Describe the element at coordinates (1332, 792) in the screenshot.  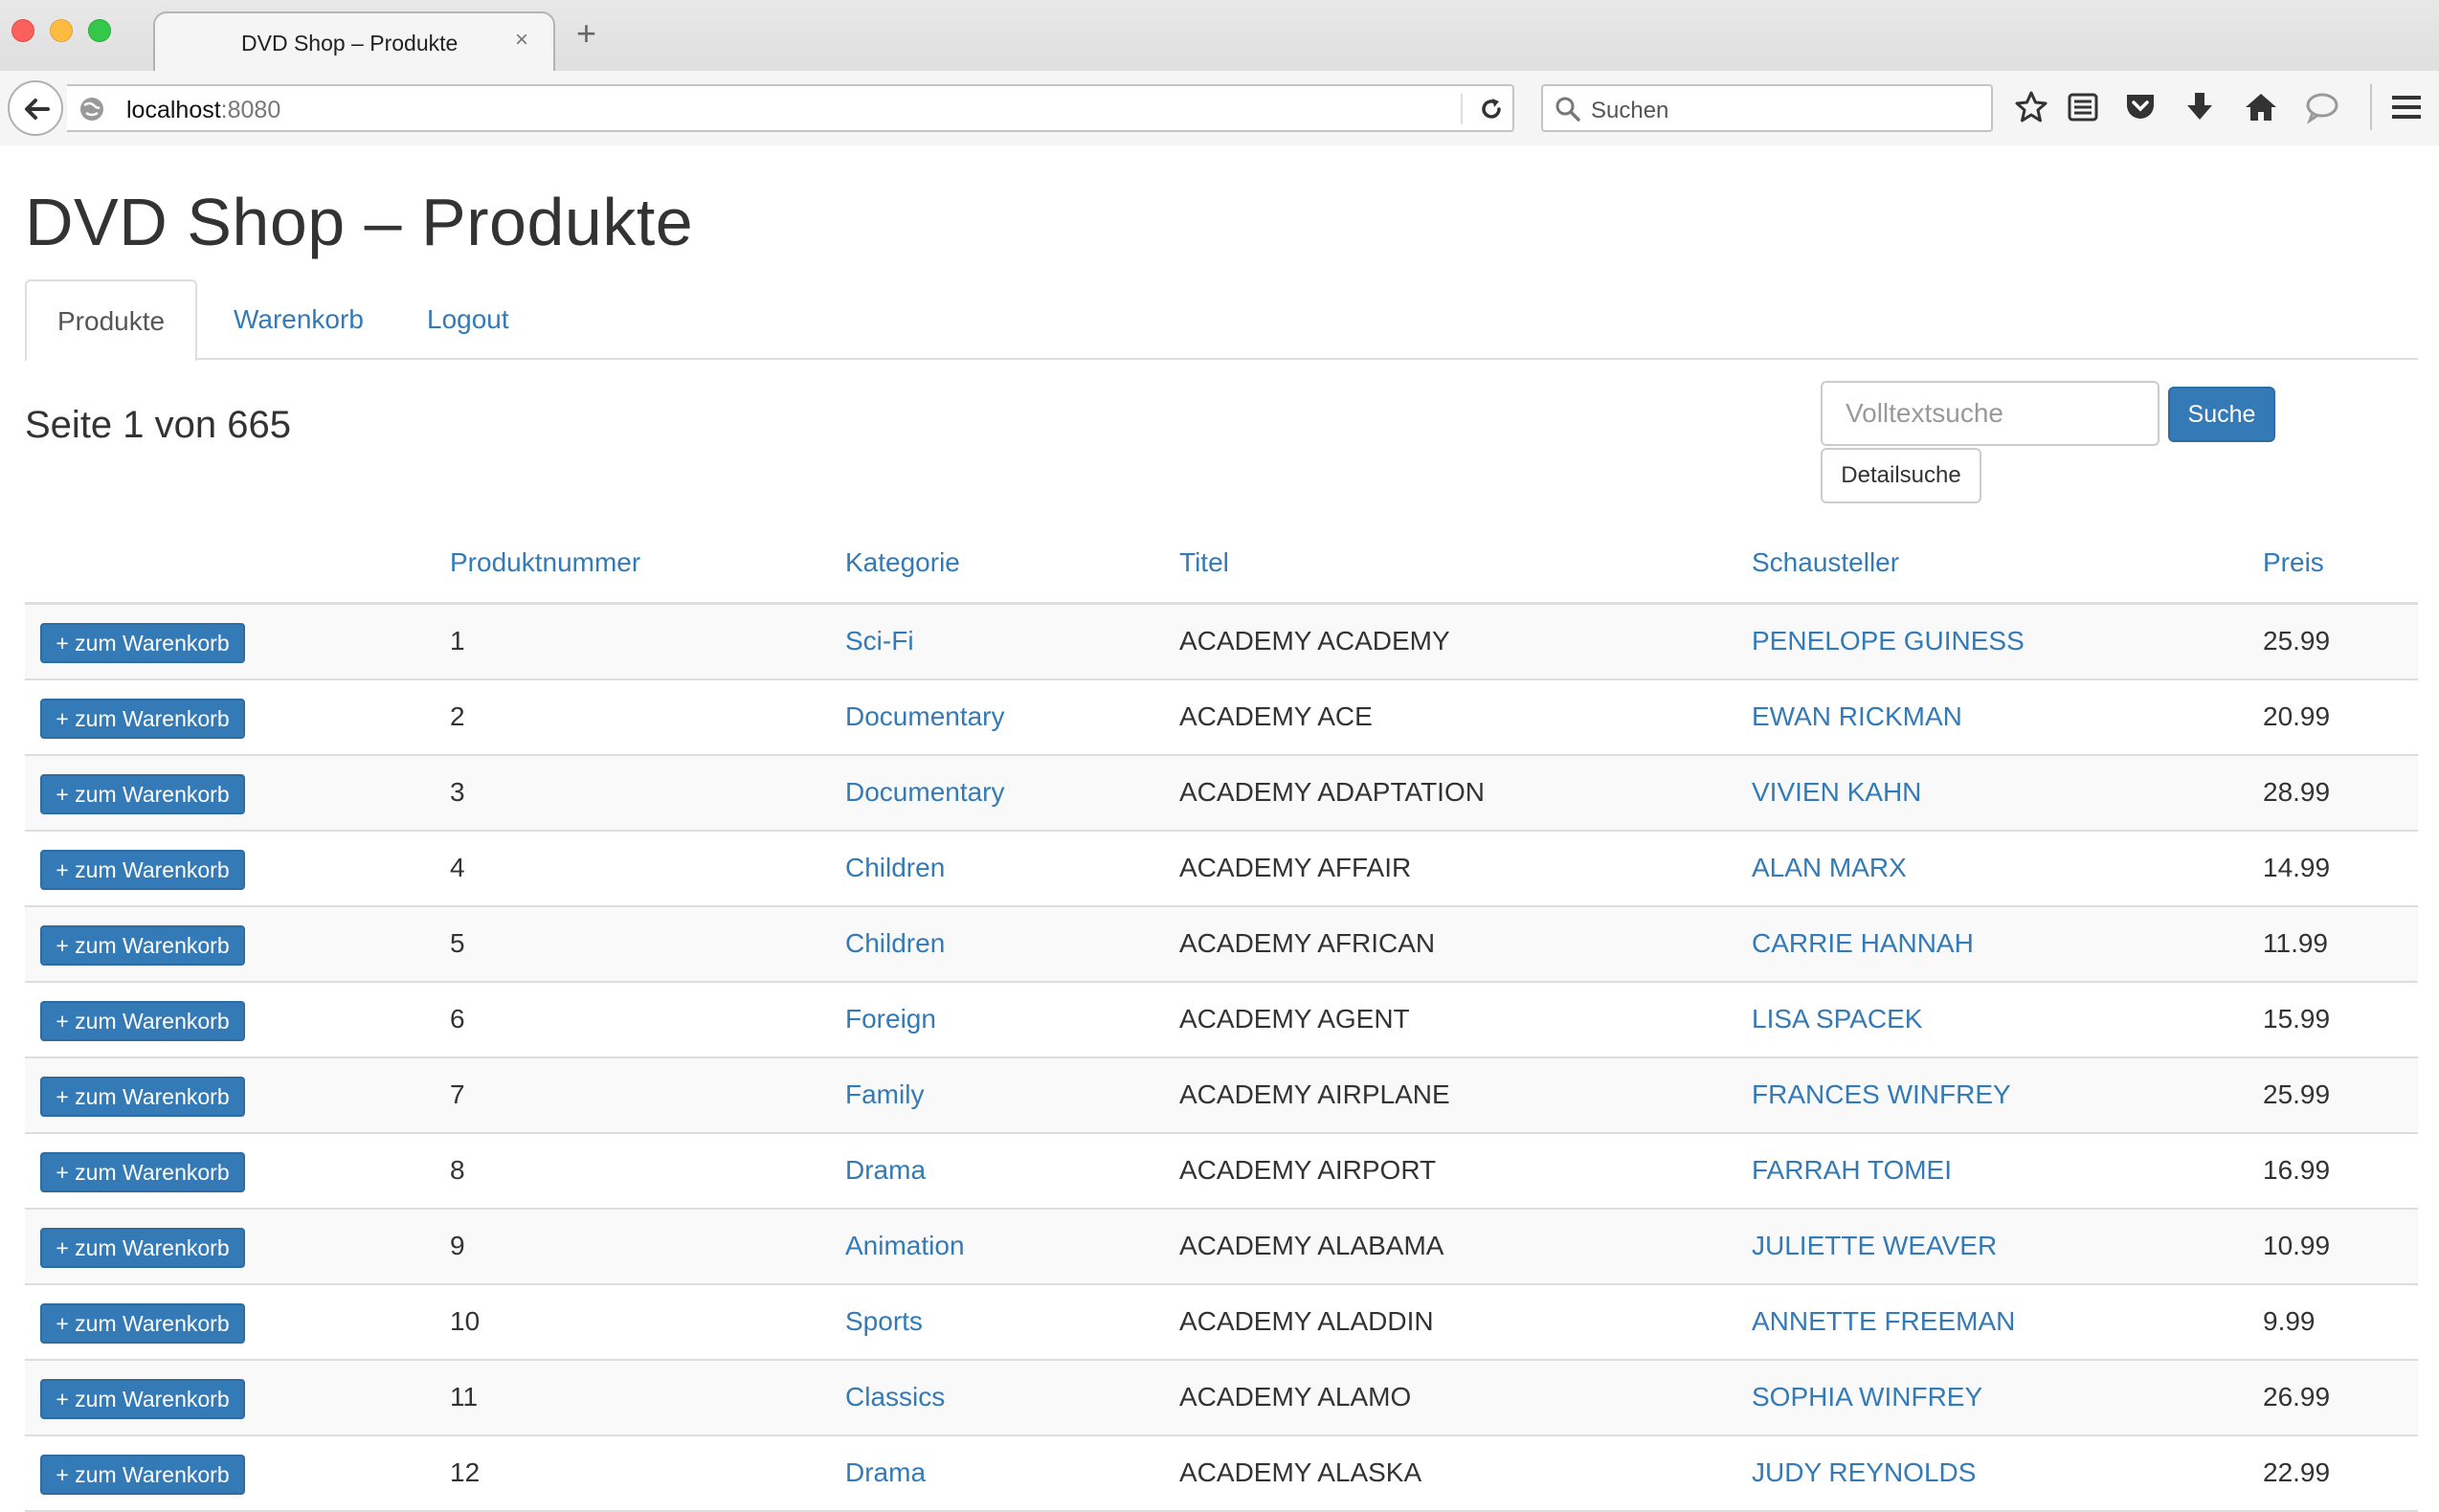
I see `product-title: ACADEMY ADAPTATION` at that location.